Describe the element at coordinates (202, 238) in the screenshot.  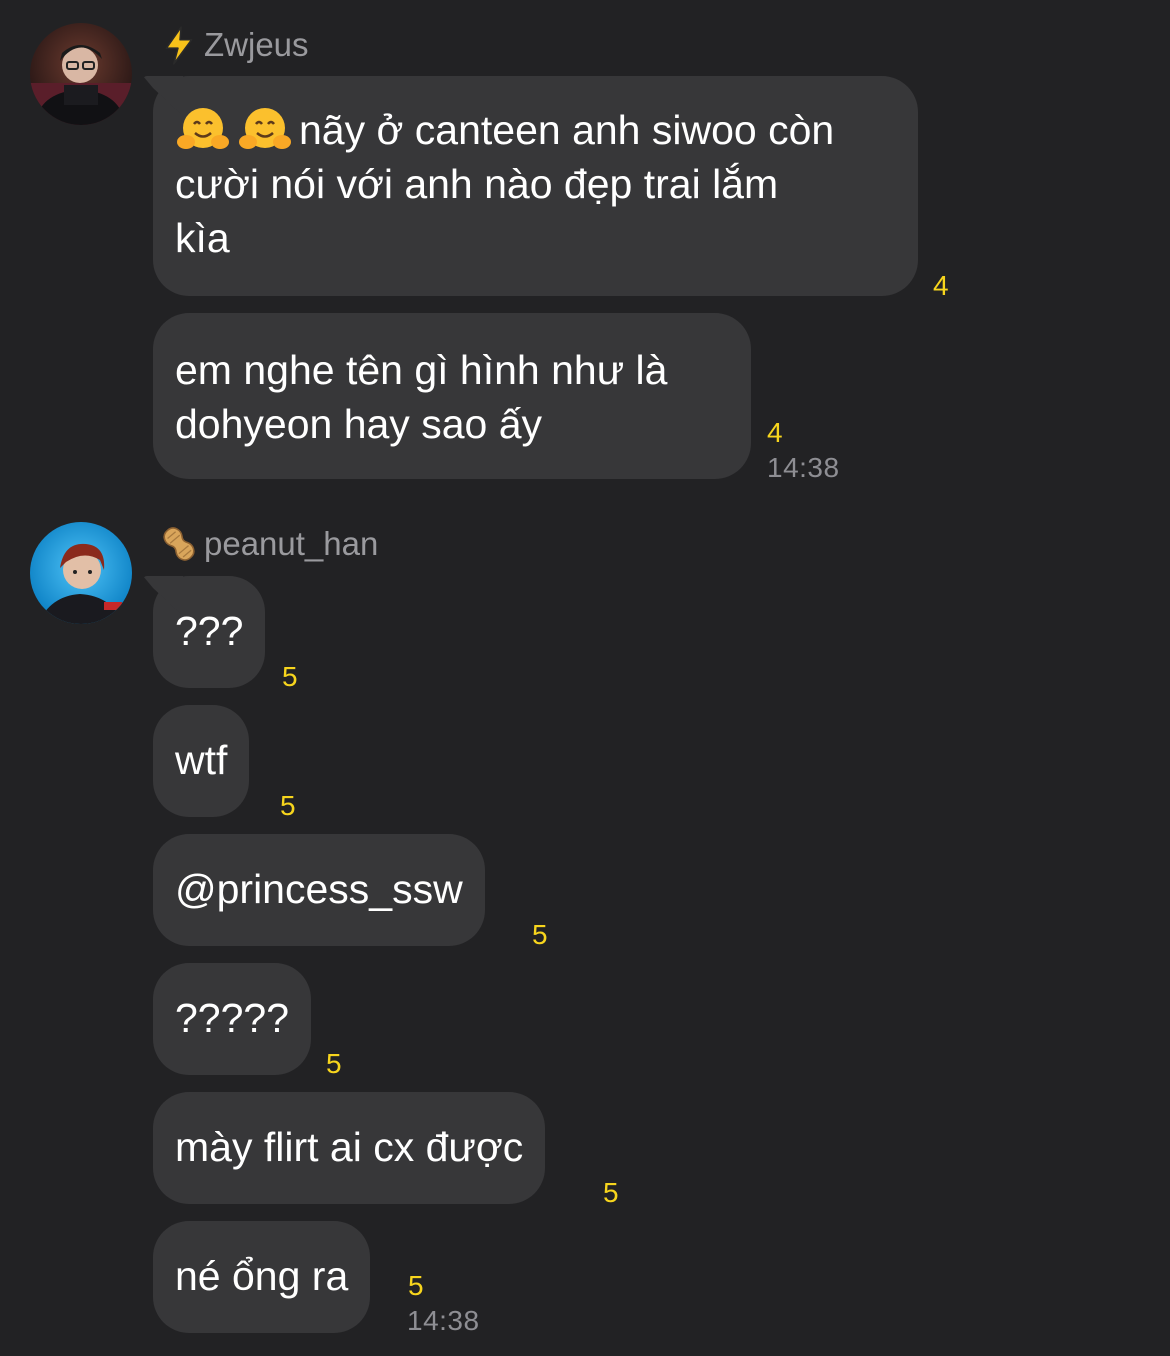
I see `message-text: kìa` at that location.